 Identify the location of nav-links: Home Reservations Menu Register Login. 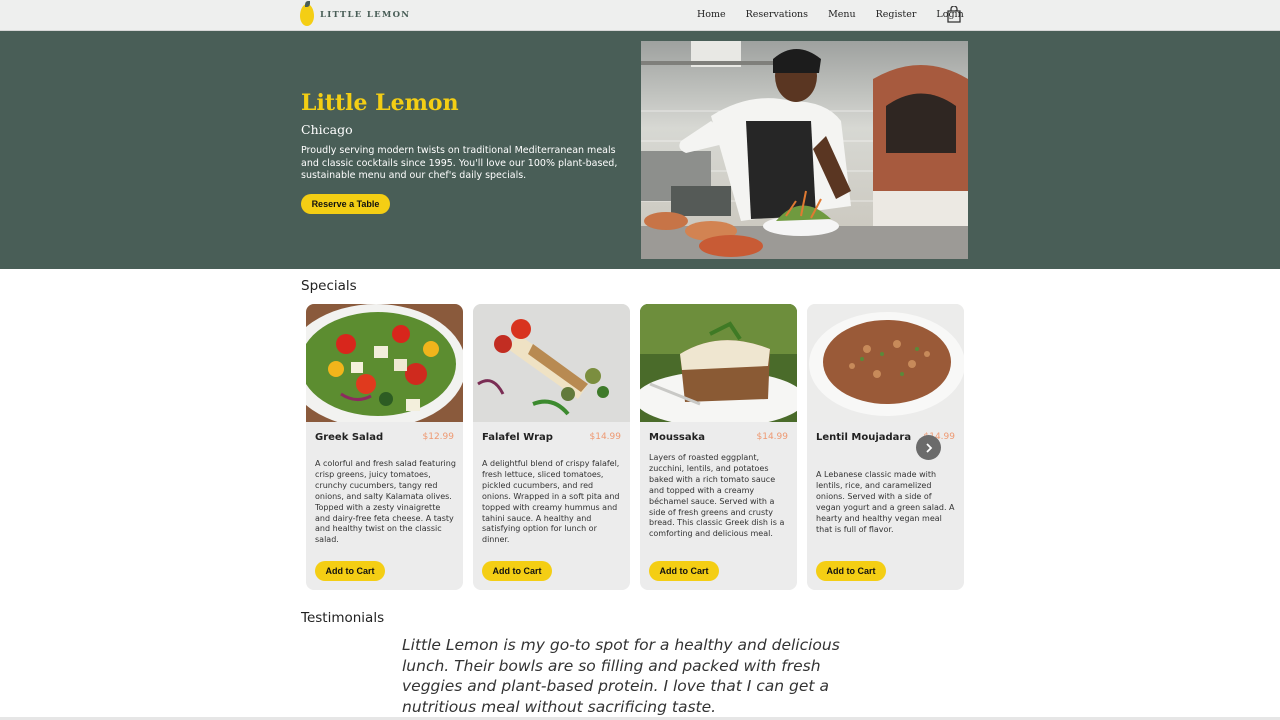
(840, 14).